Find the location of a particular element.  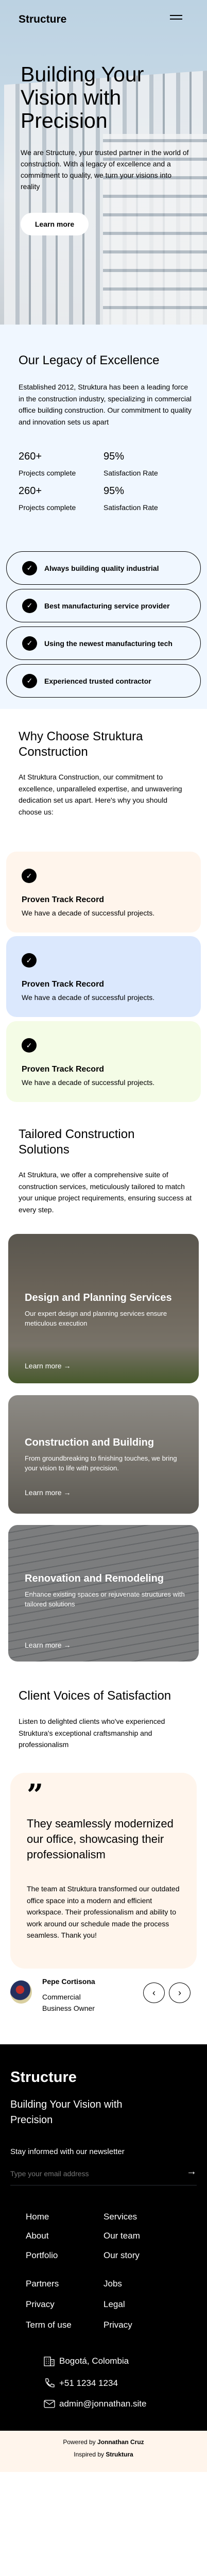

contact-phone: +51 1234 1234 is located at coordinates (81, 2383).